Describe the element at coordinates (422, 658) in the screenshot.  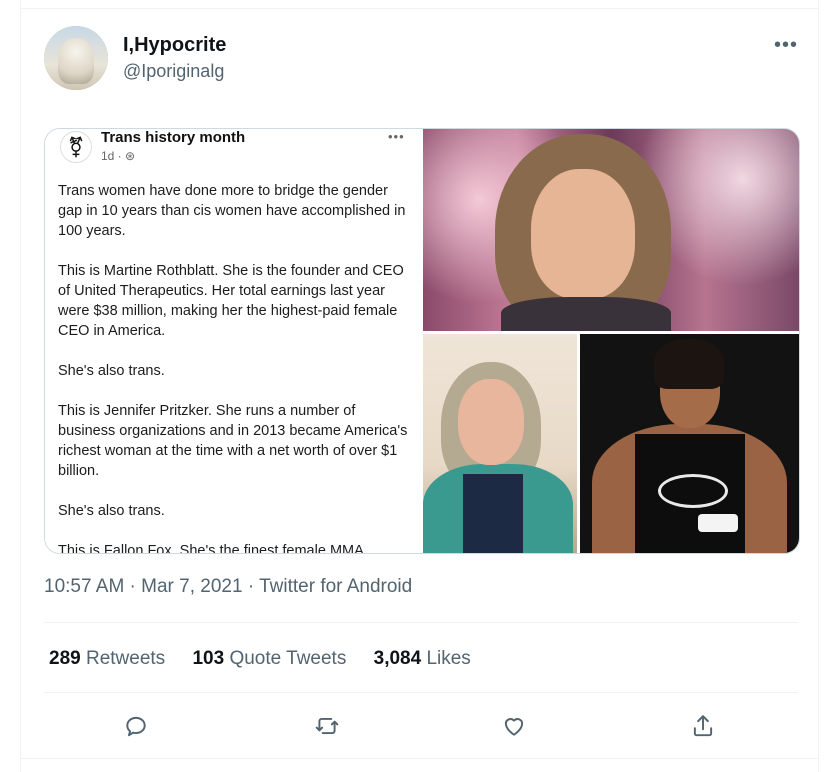
I see `likes-stat: 3,084 Likes` at that location.